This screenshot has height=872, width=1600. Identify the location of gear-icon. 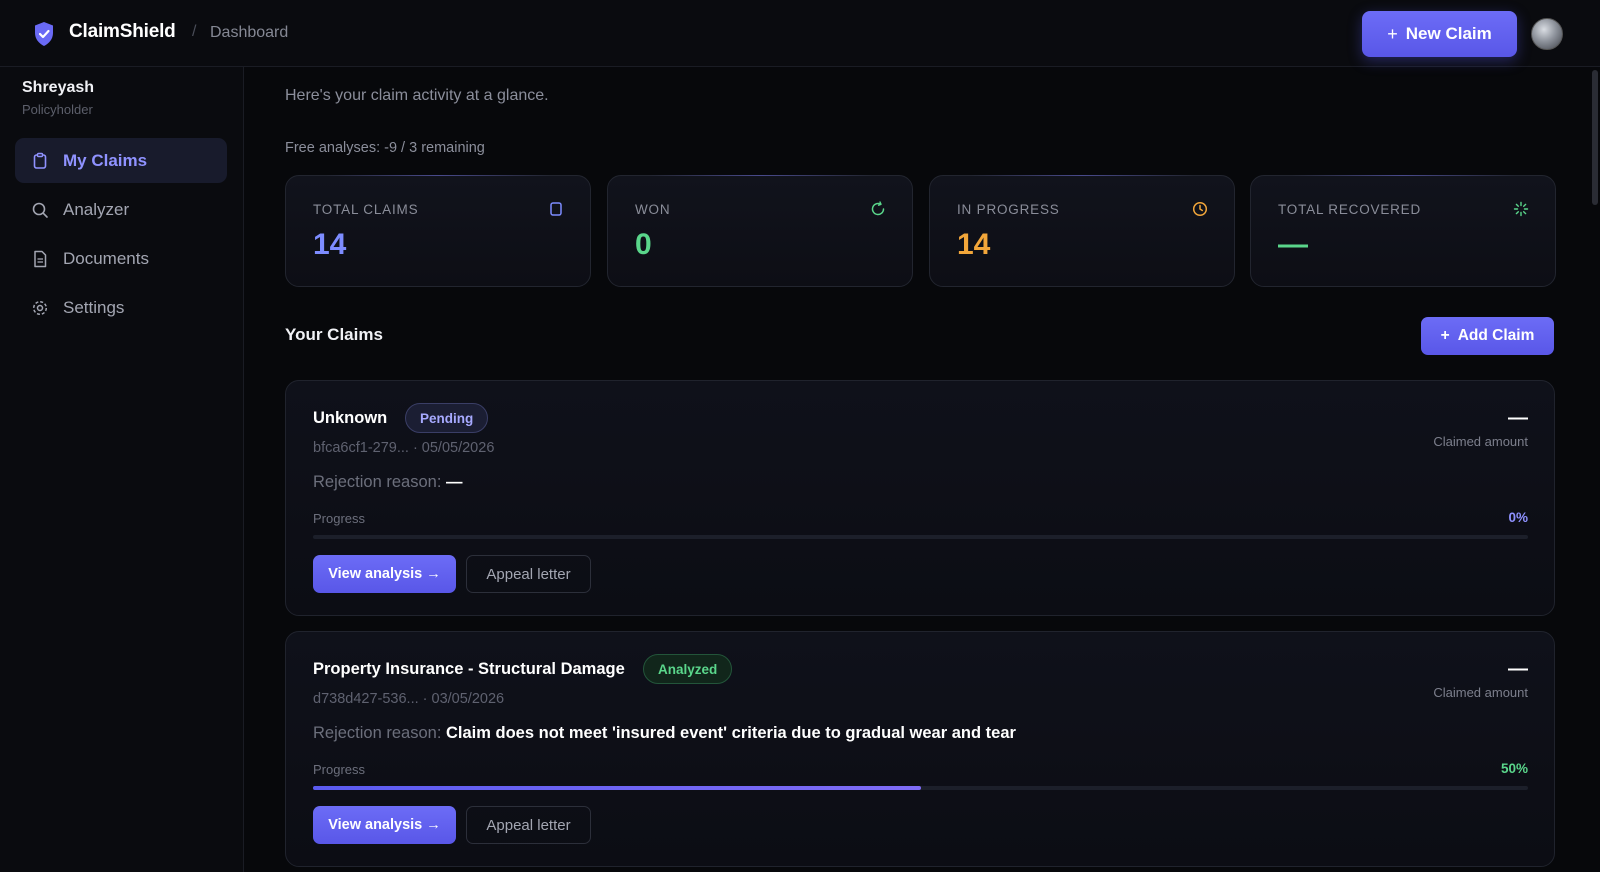
(40, 307).